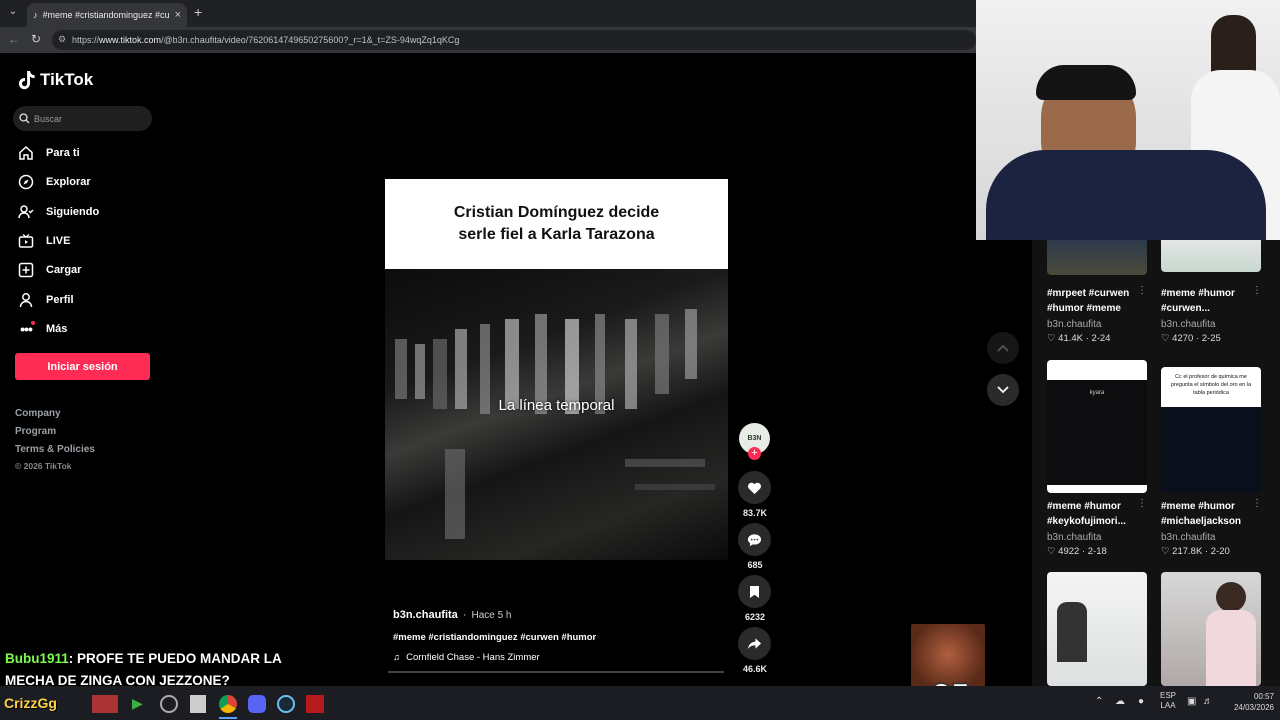  Describe the element at coordinates (68, 182) in the screenshot. I see `nav-label: Explorar` at that location.